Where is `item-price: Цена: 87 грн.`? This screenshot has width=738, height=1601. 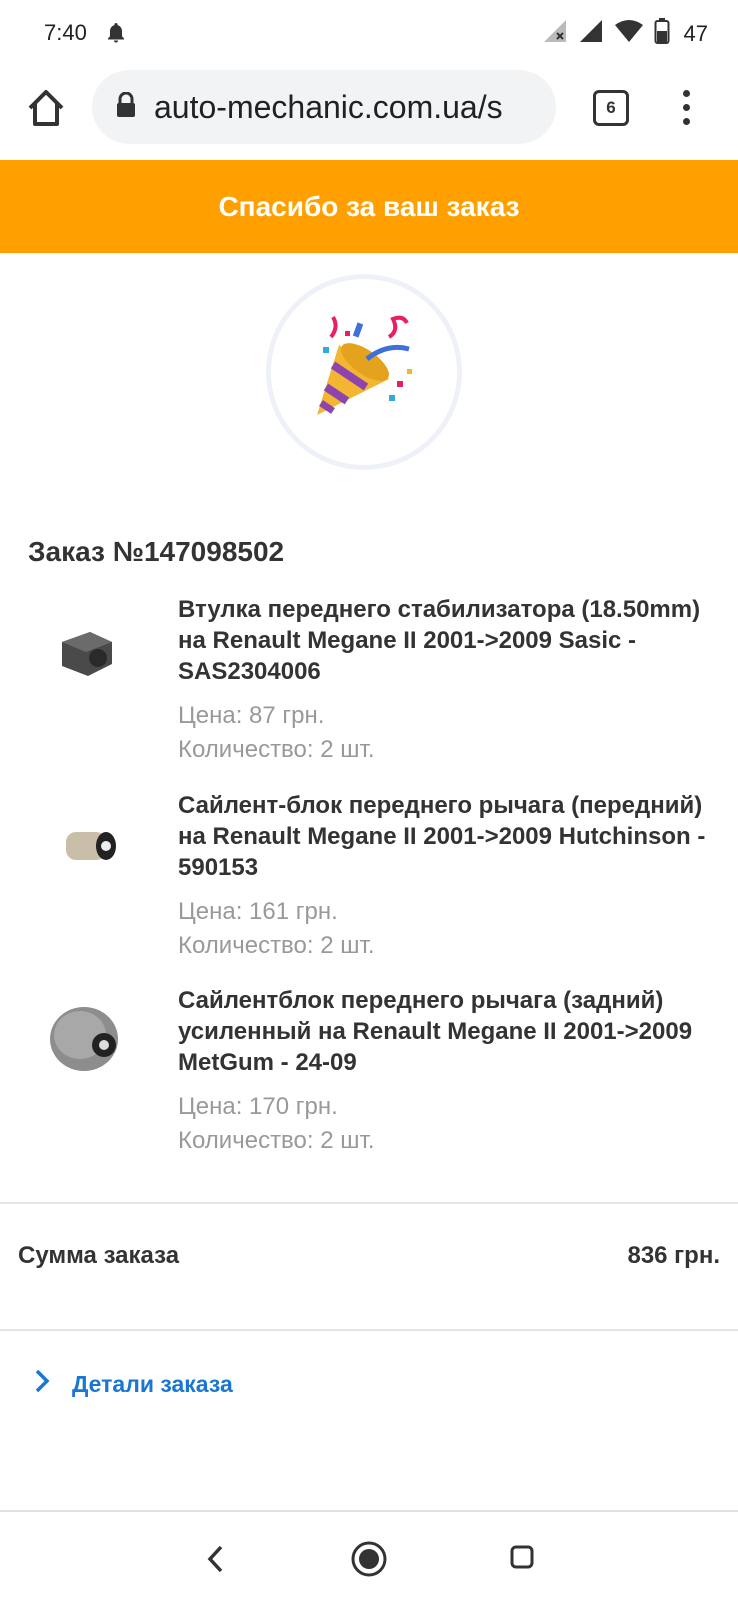
item-price: Цена: 87 грн. is located at coordinates (251, 715).